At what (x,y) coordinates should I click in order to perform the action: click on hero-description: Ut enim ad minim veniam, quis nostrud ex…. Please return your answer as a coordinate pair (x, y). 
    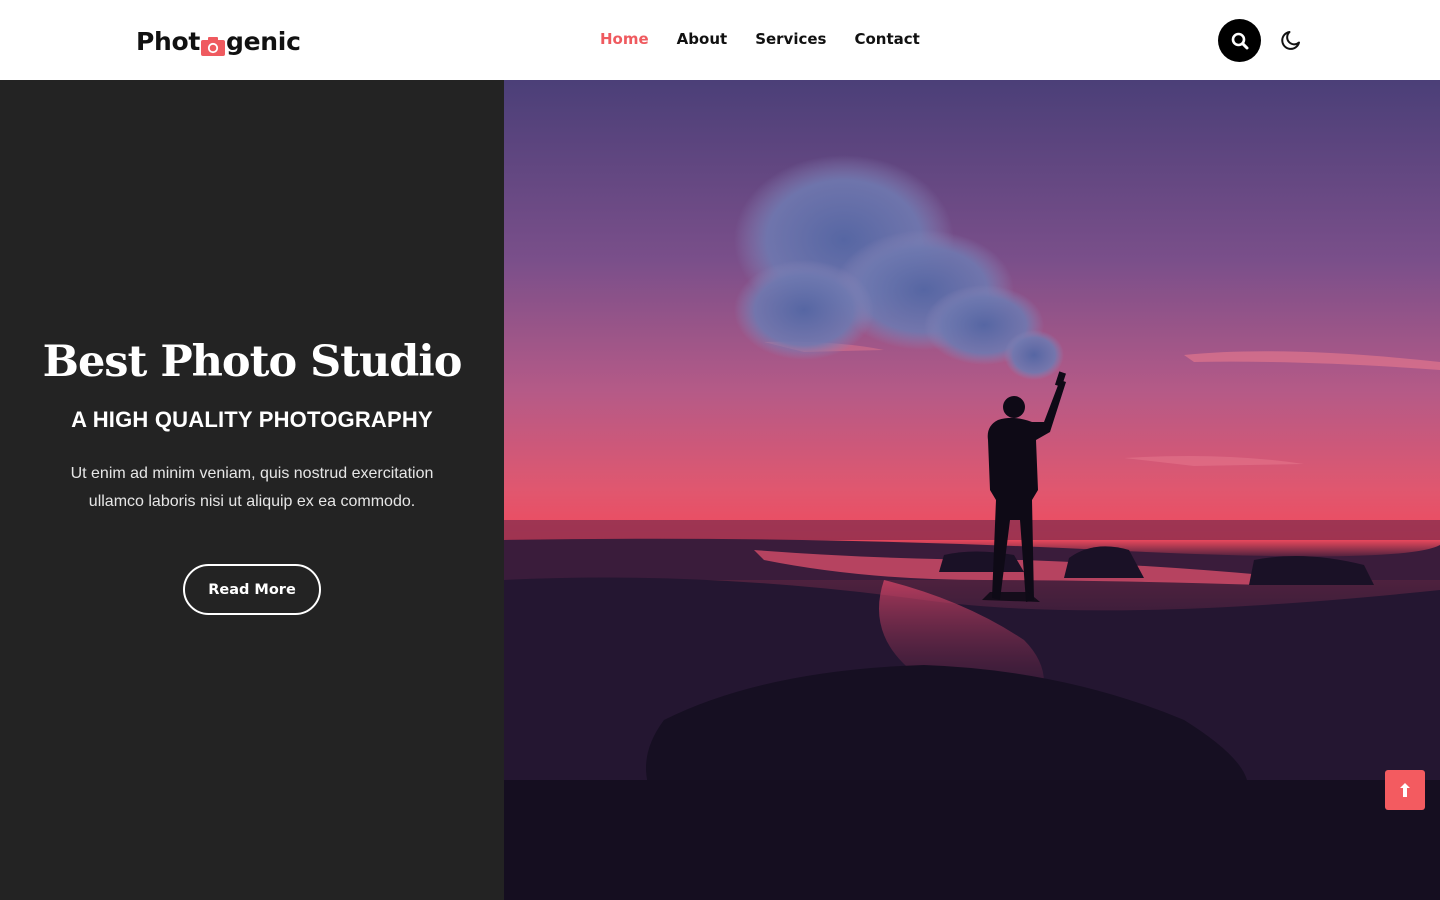
    Looking at the image, I should click on (252, 487).